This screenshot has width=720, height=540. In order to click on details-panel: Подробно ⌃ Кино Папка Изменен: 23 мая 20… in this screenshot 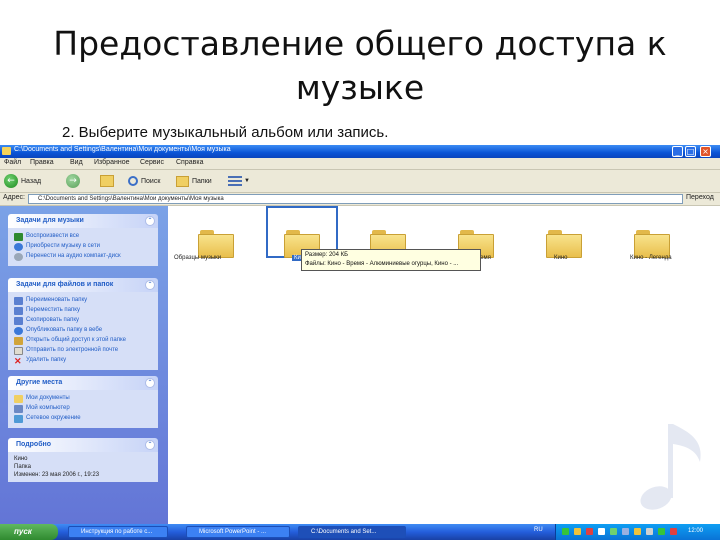, I will do `click(83, 460)`.